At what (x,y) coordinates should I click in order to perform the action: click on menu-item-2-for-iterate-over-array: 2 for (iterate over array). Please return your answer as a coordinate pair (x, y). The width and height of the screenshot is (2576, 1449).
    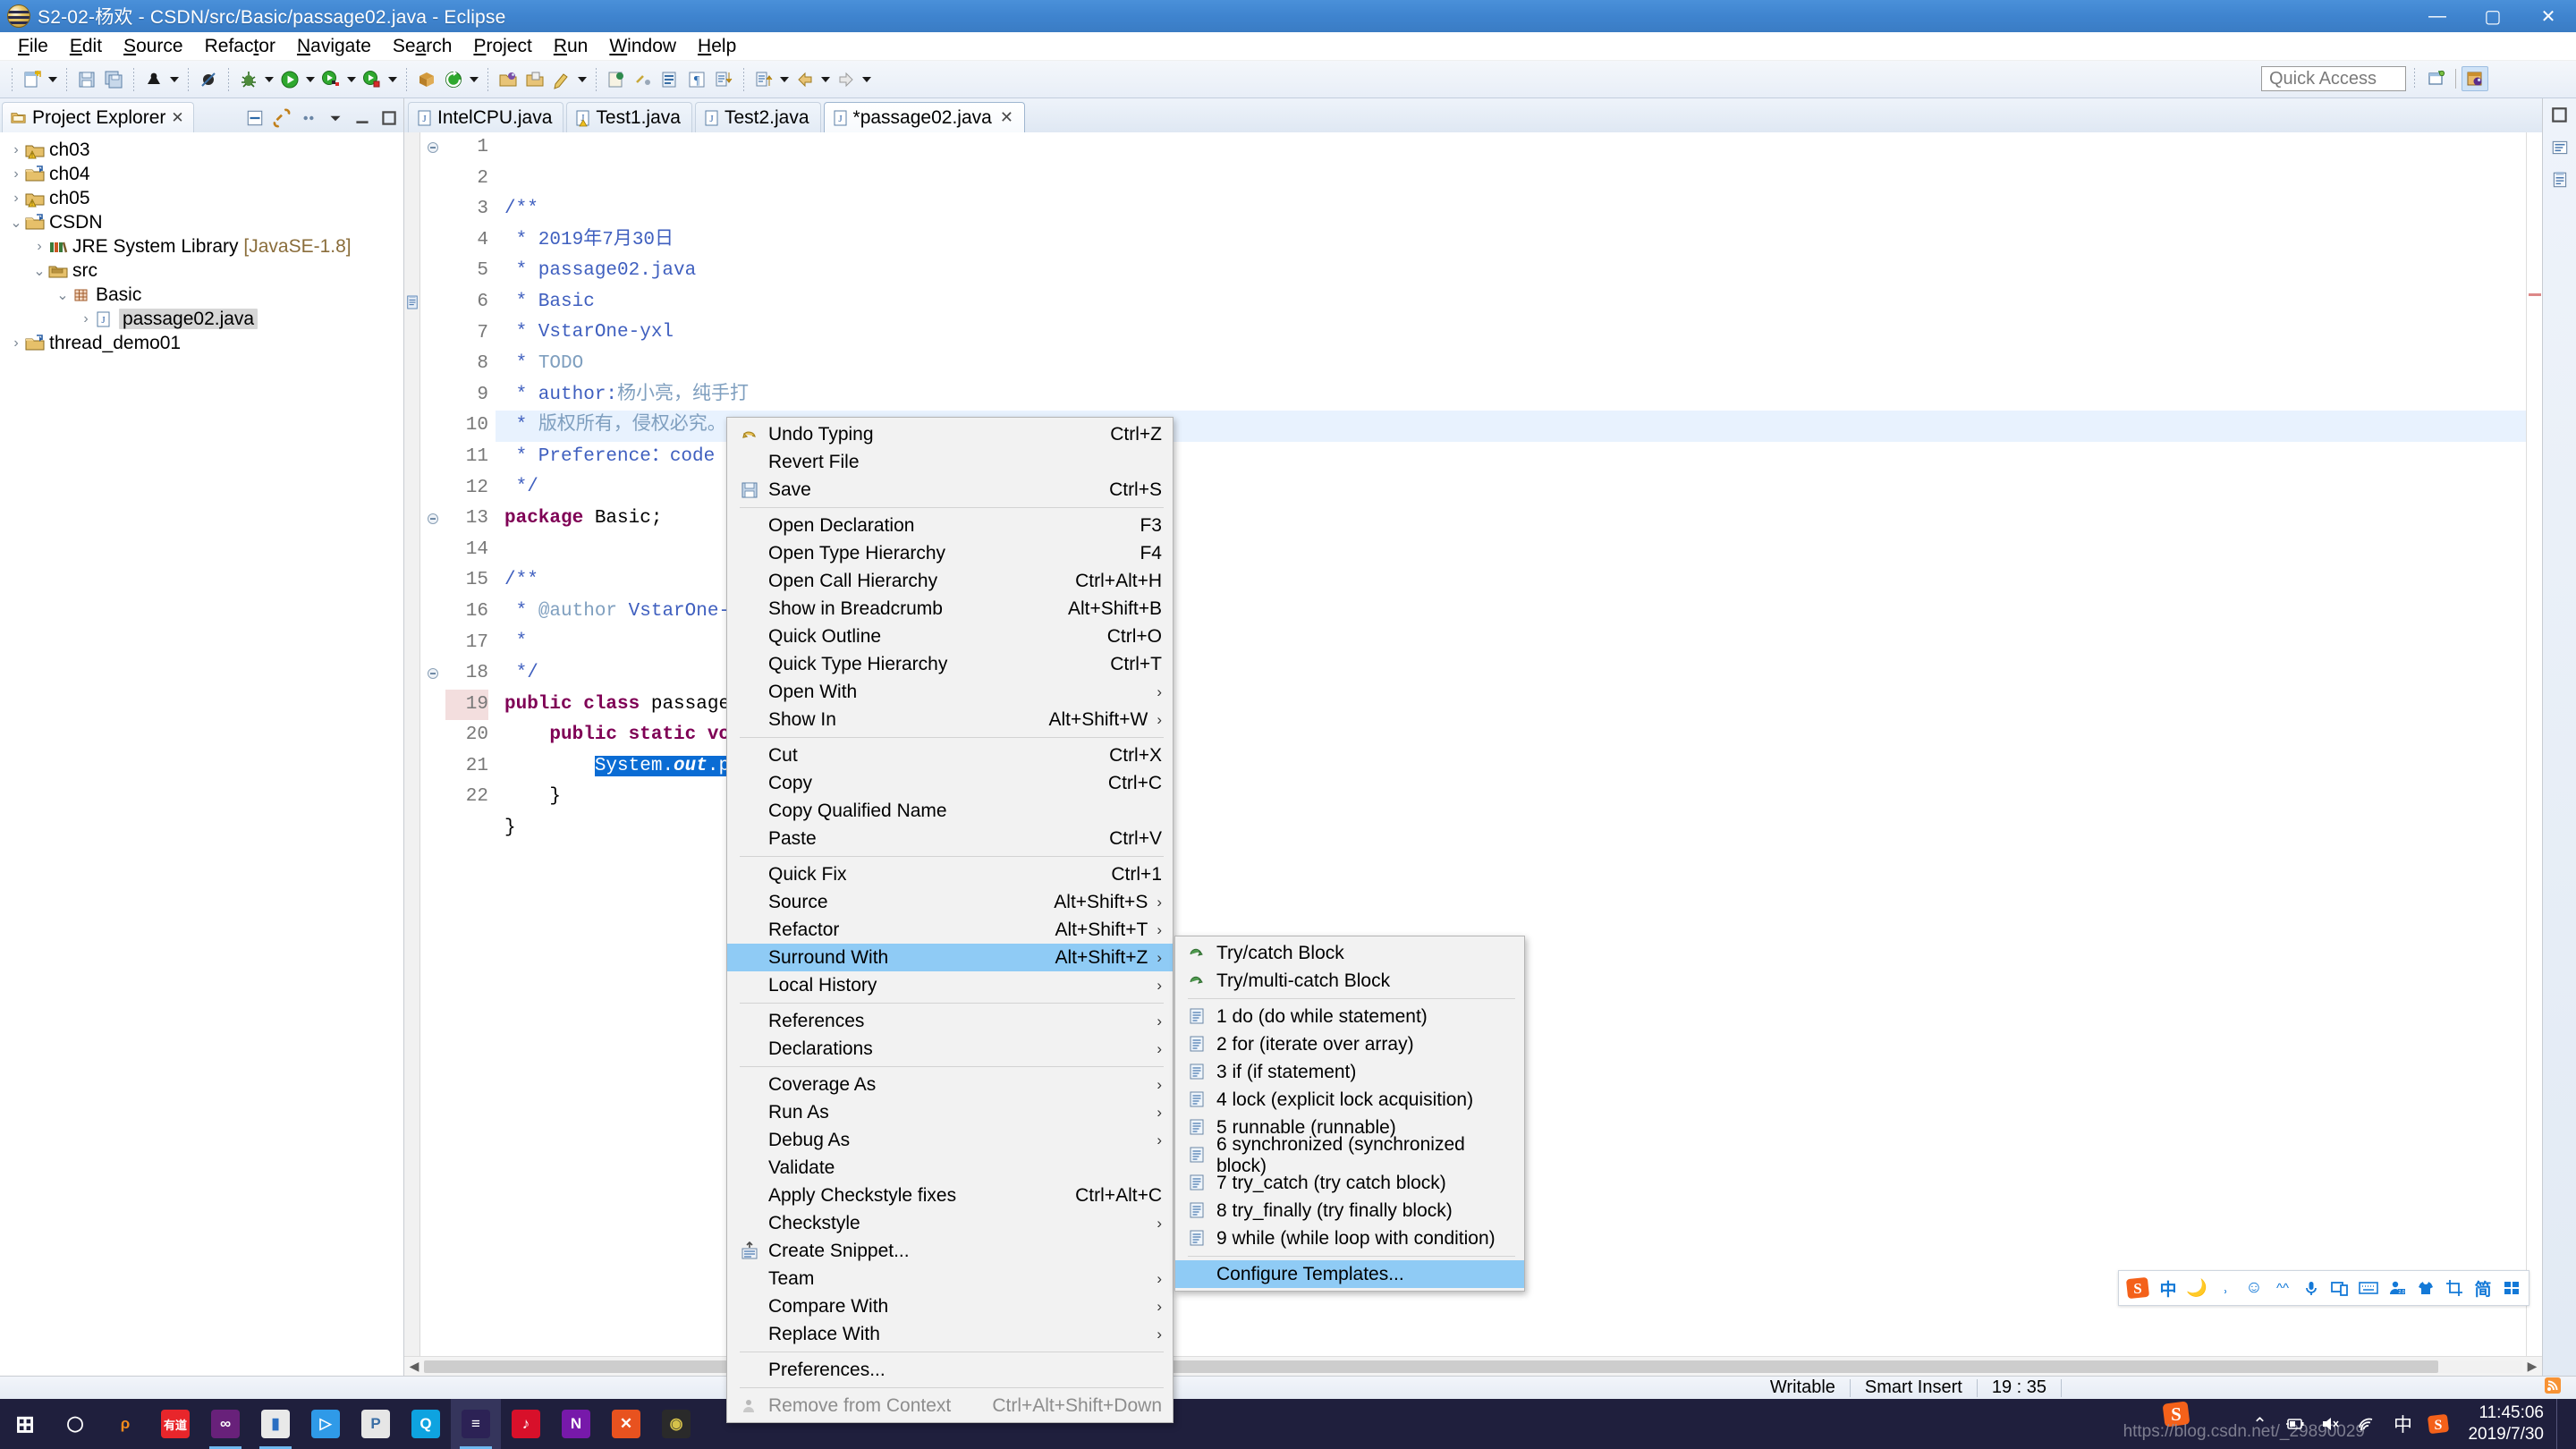
    Looking at the image, I should click on (1349, 1044).